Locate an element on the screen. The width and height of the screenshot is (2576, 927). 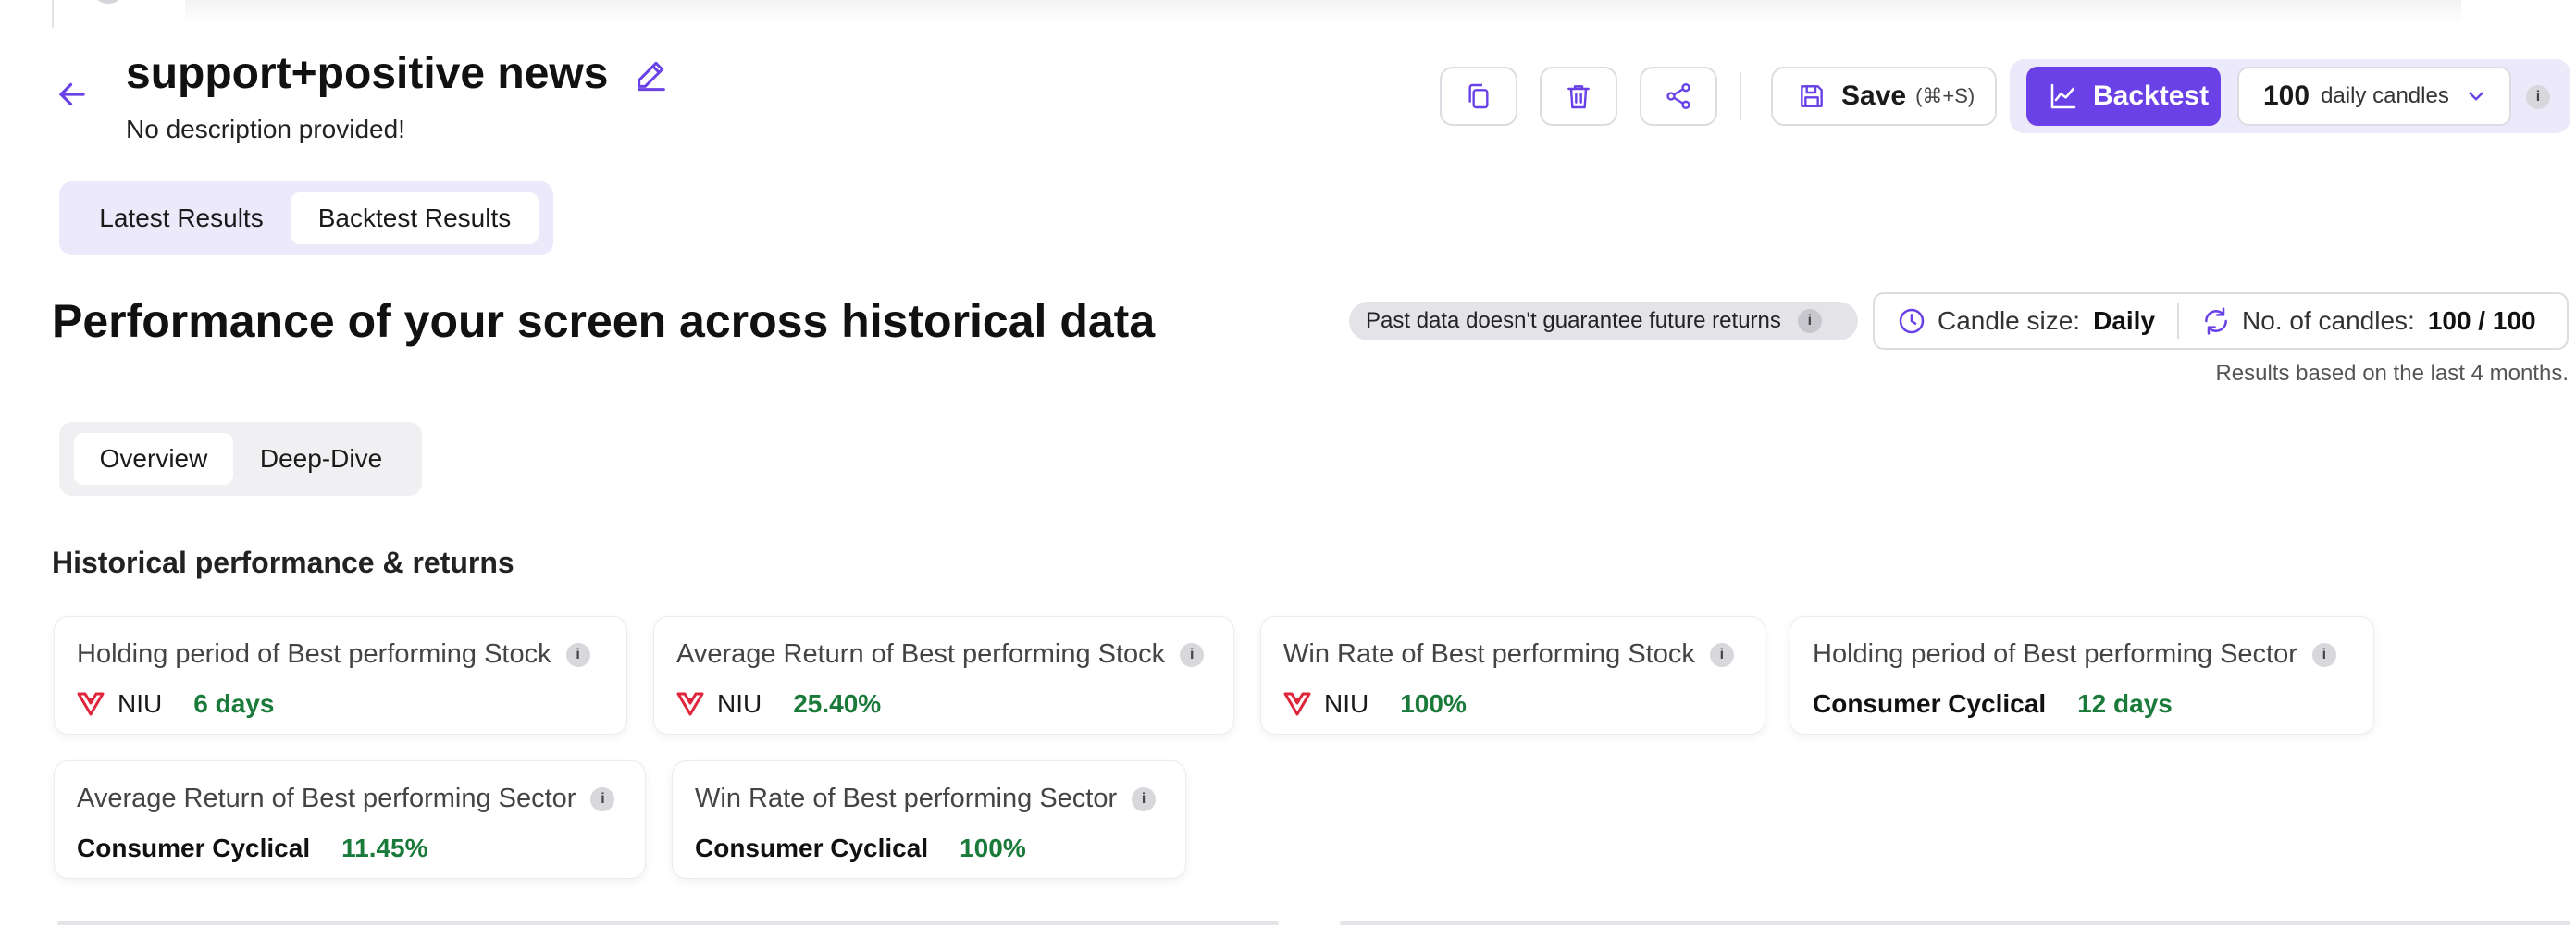
save-label: Save is located at coordinates (1874, 95).